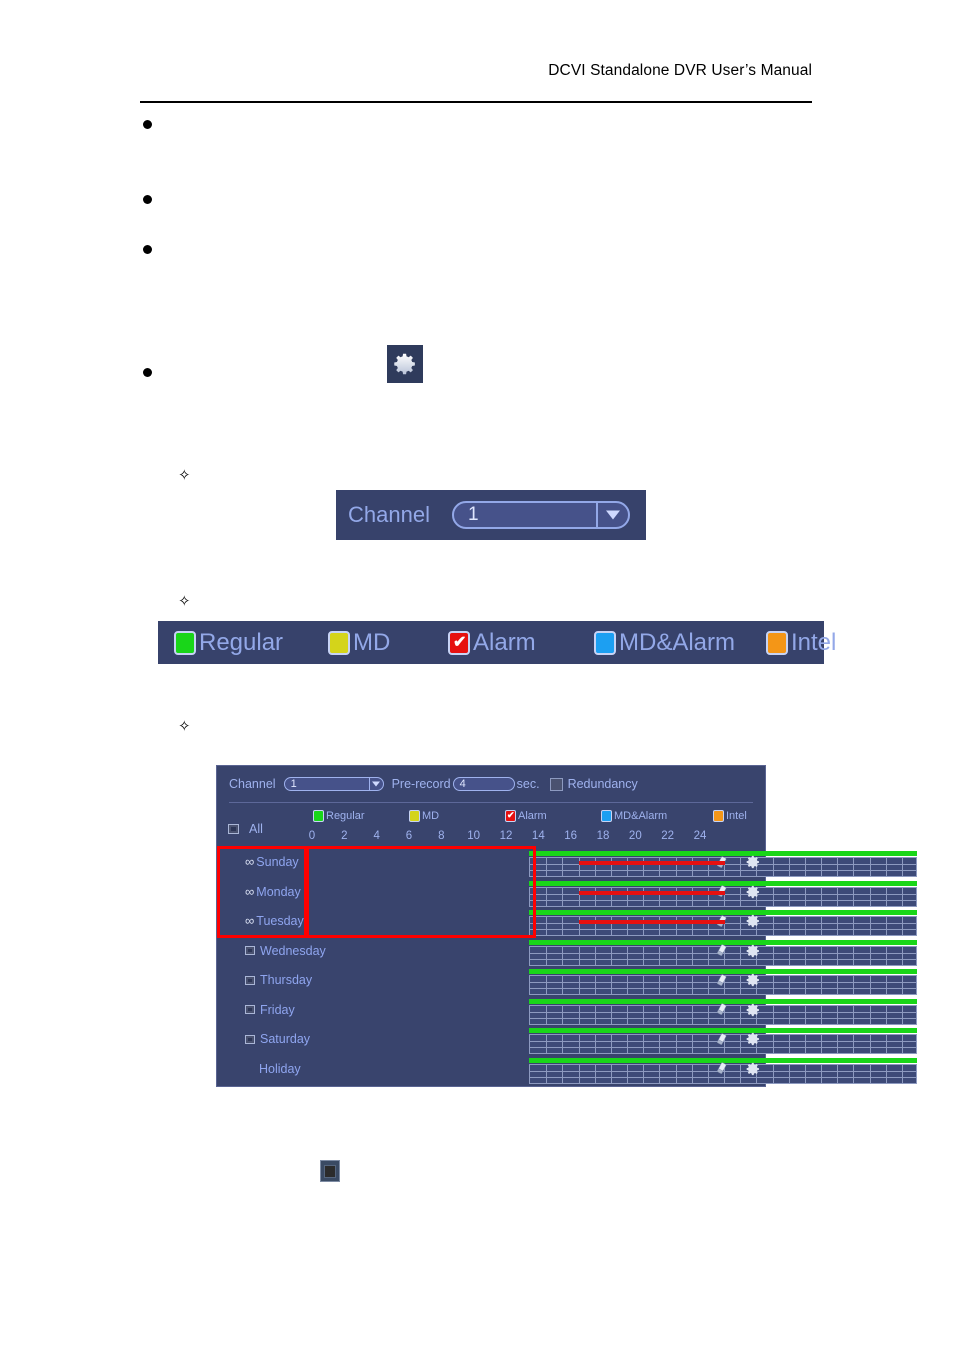 The width and height of the screenshot is (954, 1350). What do you see at coordinates (492, 642) in the screenshot?
I see `legend-item-alarm: ✔ Alarm` at bounding box center [492, 642].